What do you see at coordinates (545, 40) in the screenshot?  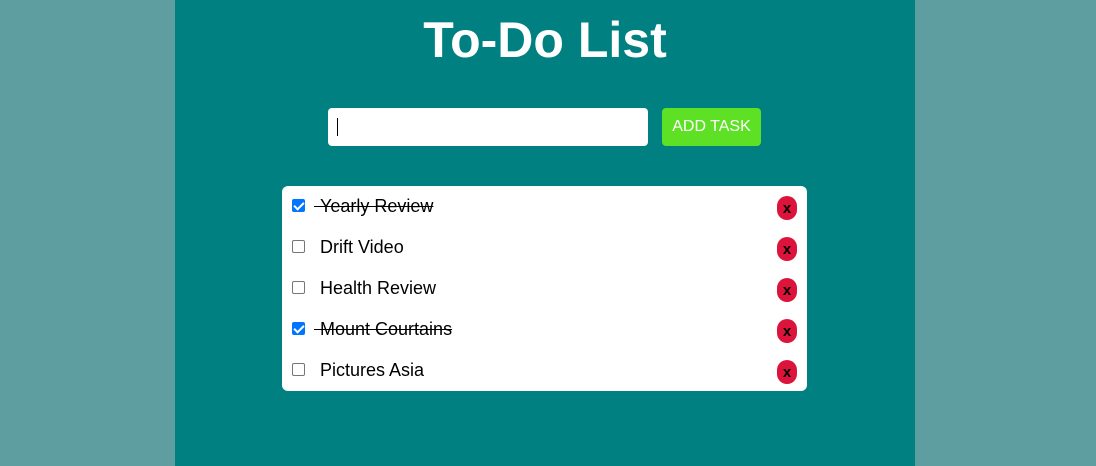 I see `page-title: To-Do List` at bounding box center [545, 40].